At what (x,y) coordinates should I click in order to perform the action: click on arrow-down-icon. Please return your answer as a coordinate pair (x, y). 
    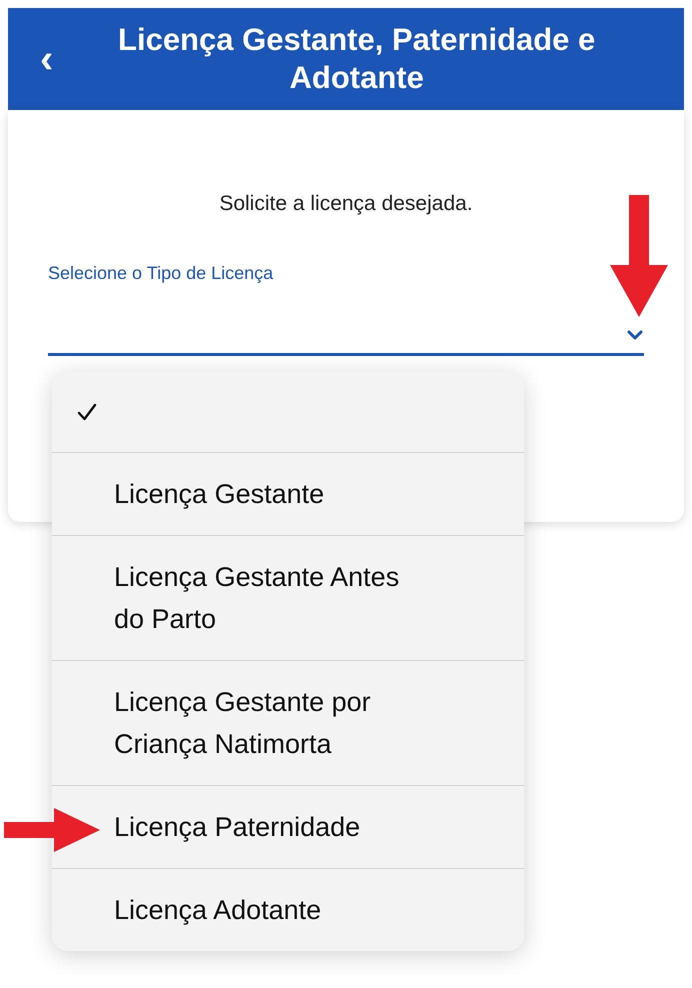
    Looking at the image, I should click on (639, 256).